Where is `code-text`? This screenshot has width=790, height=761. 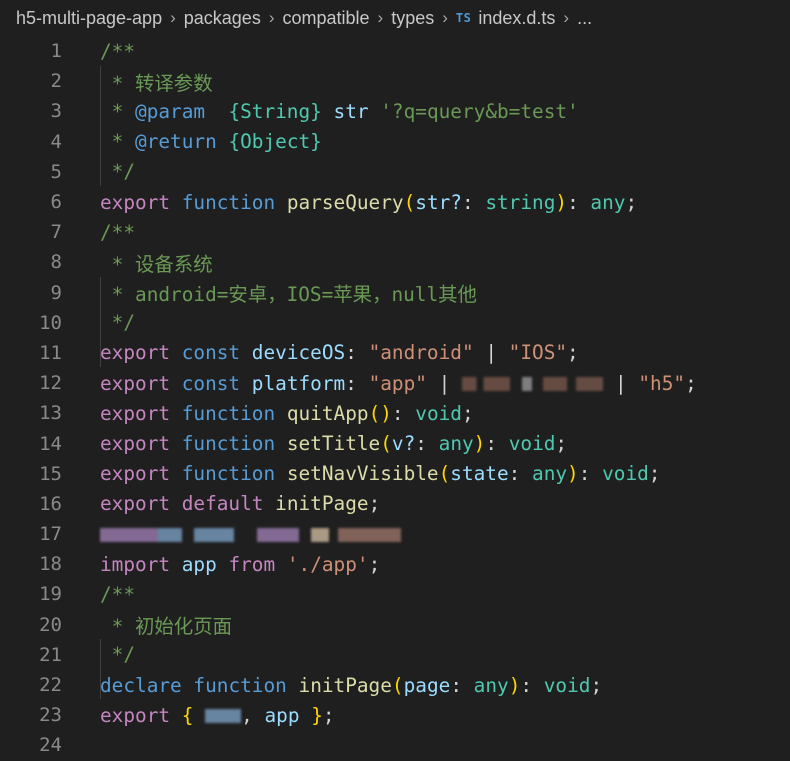 code-text is located at coordinates (250, 534).